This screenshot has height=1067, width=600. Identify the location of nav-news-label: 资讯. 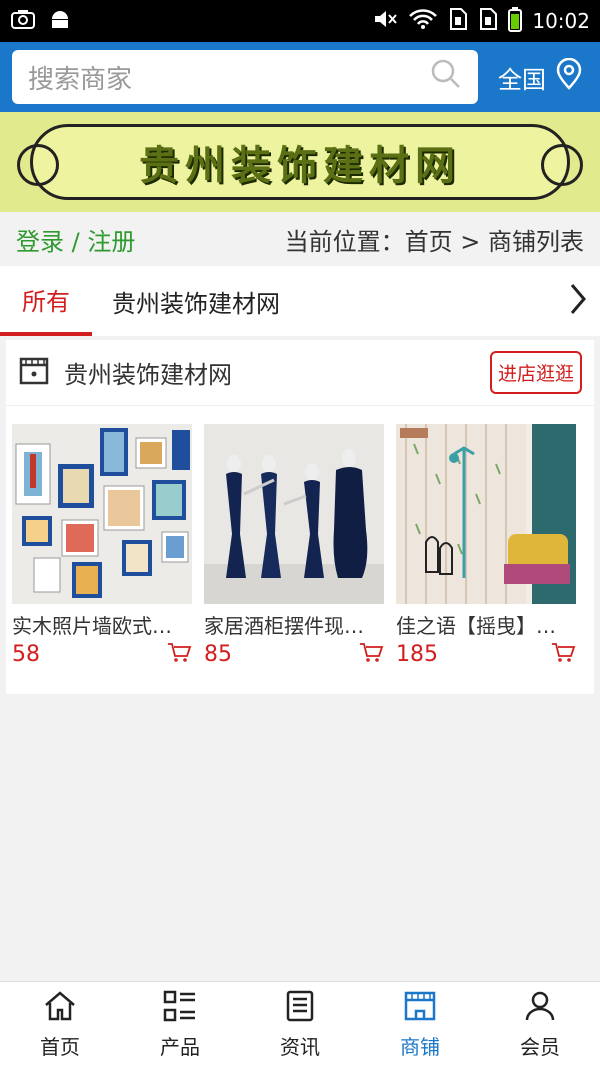
(300, 1046).